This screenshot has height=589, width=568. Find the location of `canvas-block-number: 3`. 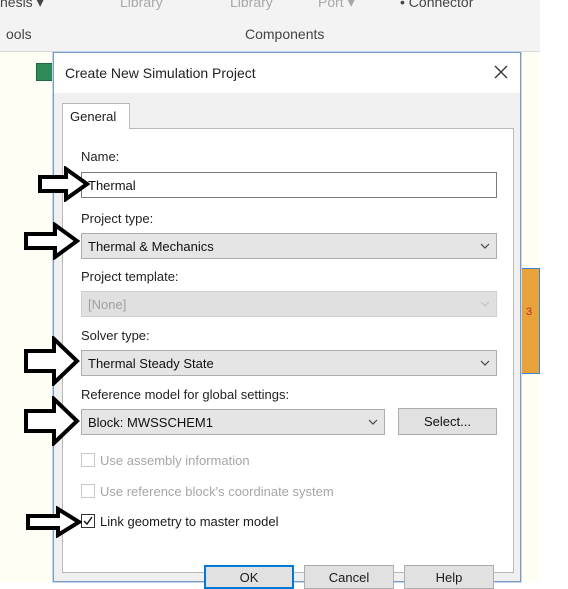

canvas-block-number: 3 is located at coordinates (529, 312).